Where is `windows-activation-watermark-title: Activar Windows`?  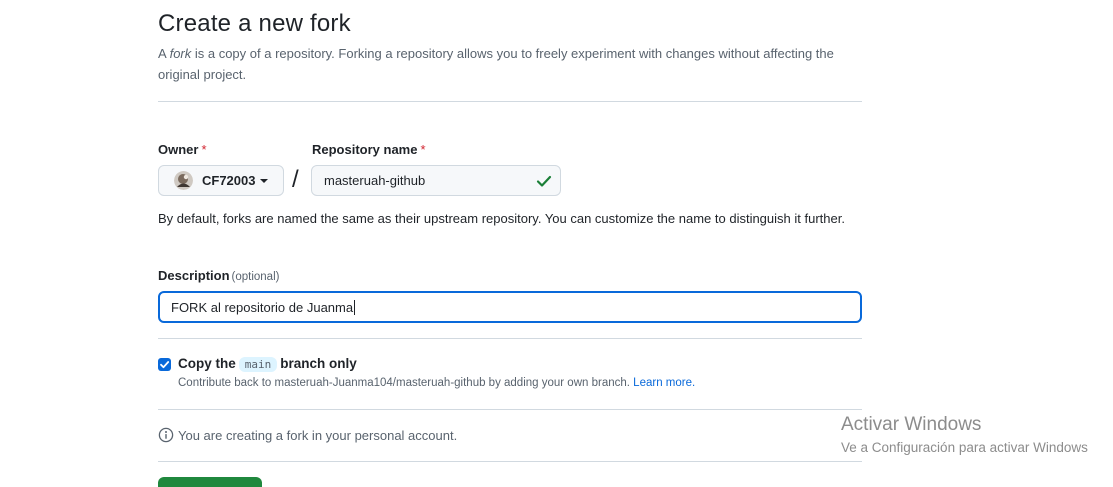
windows-activation-watermark-title: Activar Windows is located at coordinates (911, 424).